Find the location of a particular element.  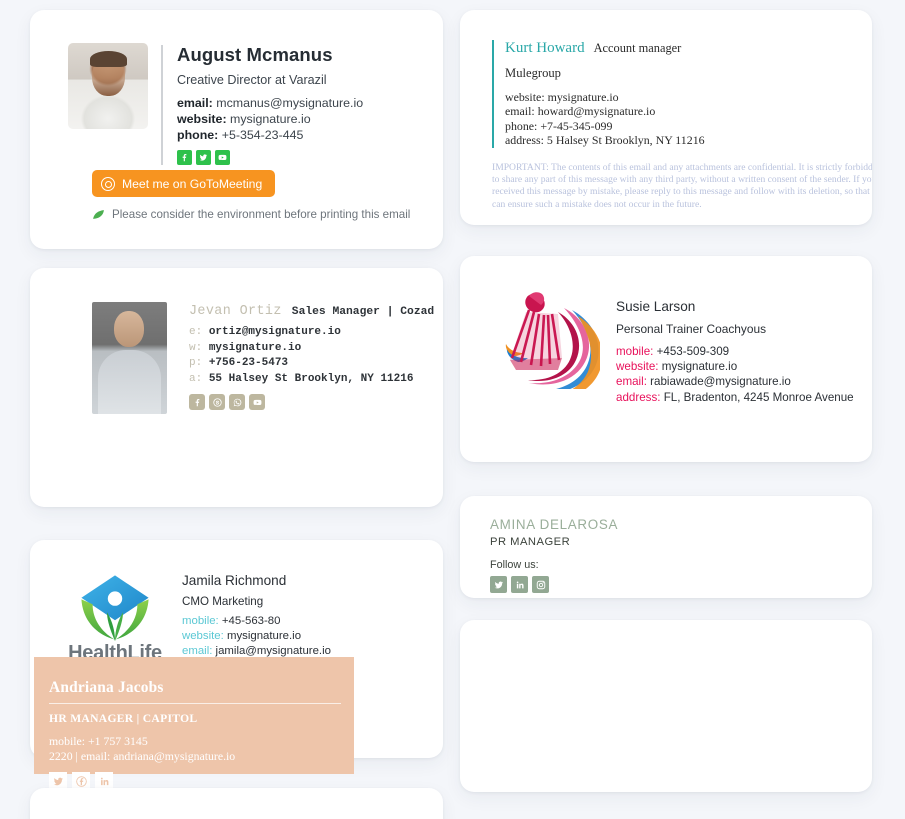

phone-label: phone: is located at coordinates (198, 135).